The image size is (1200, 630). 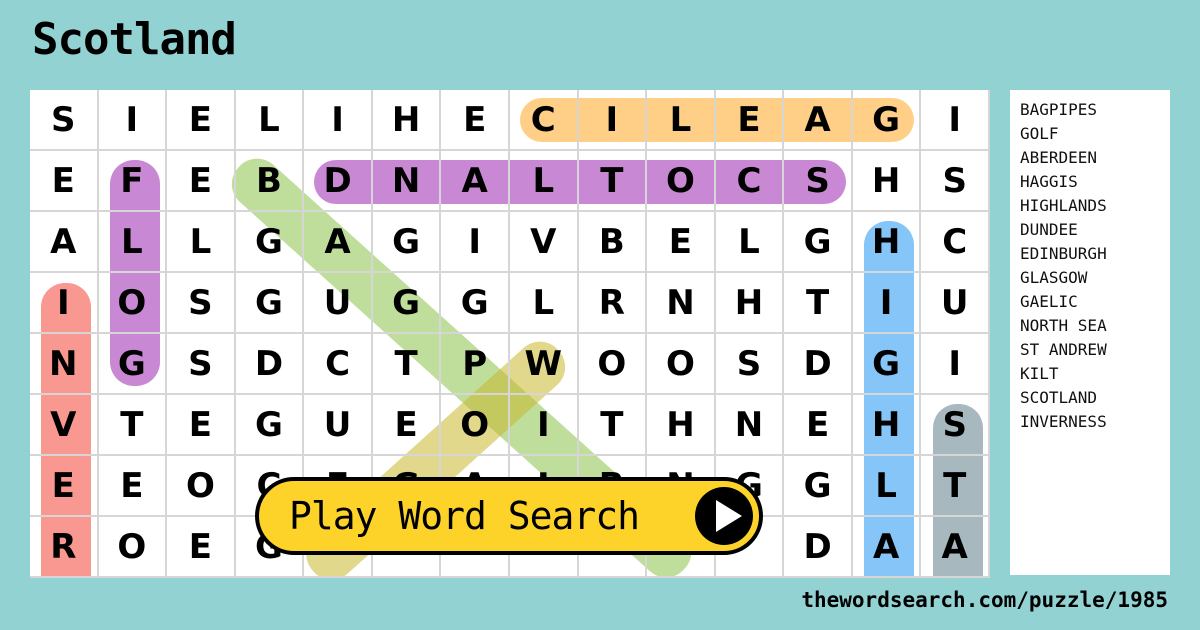 What do you see at coordinates (1059, 157) in the screenshot?
I see `word-list-item: ABERDEEN` at bounding box center [1059, 157].